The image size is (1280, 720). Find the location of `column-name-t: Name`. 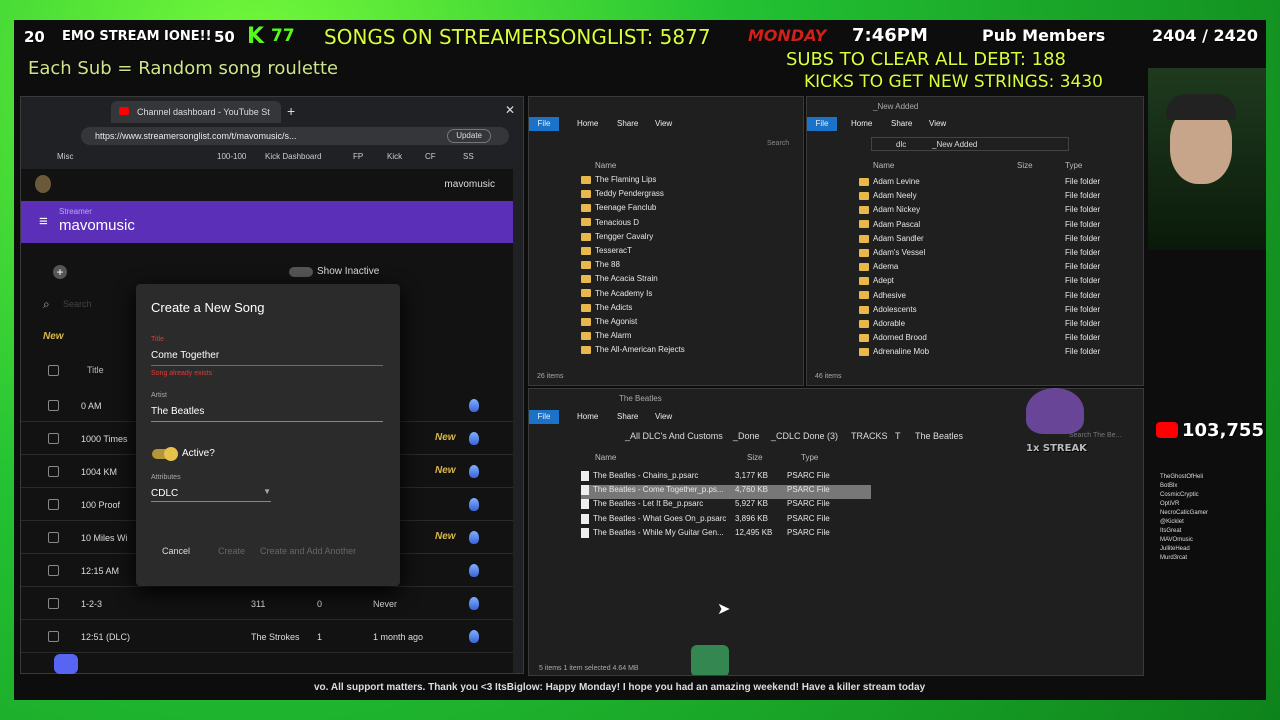

column-name-t: Name is located at coordinates (605, 165).